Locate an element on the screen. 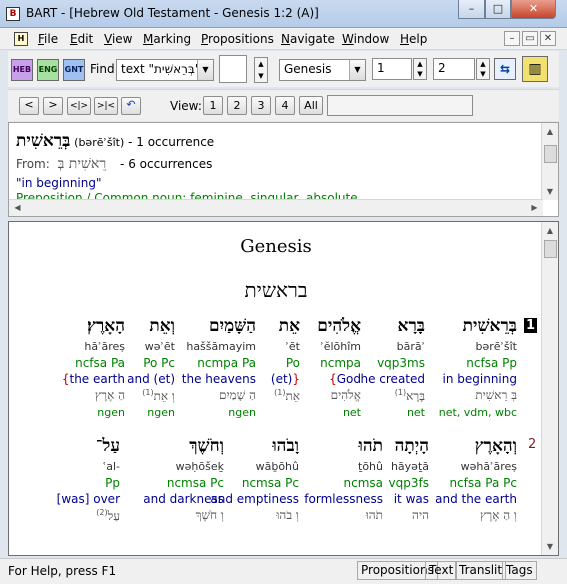  view-label: View: is located at coordinates (186, 106).